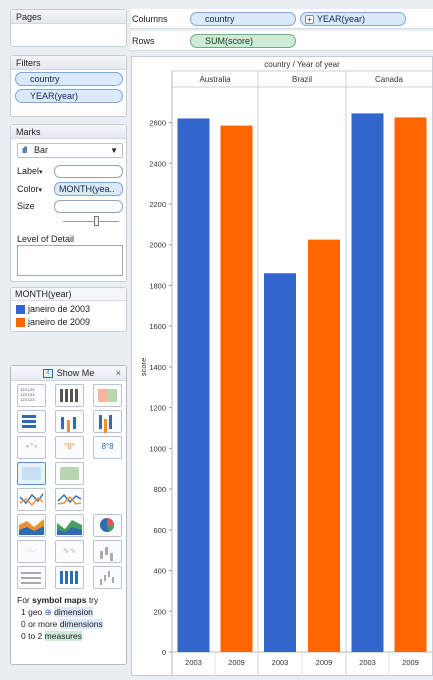 The height and width of the screenshot is (680, 433). Describe the element at coordinates (157, 123) in the screenshot. I see `y-tick-label: 2600` at that location.